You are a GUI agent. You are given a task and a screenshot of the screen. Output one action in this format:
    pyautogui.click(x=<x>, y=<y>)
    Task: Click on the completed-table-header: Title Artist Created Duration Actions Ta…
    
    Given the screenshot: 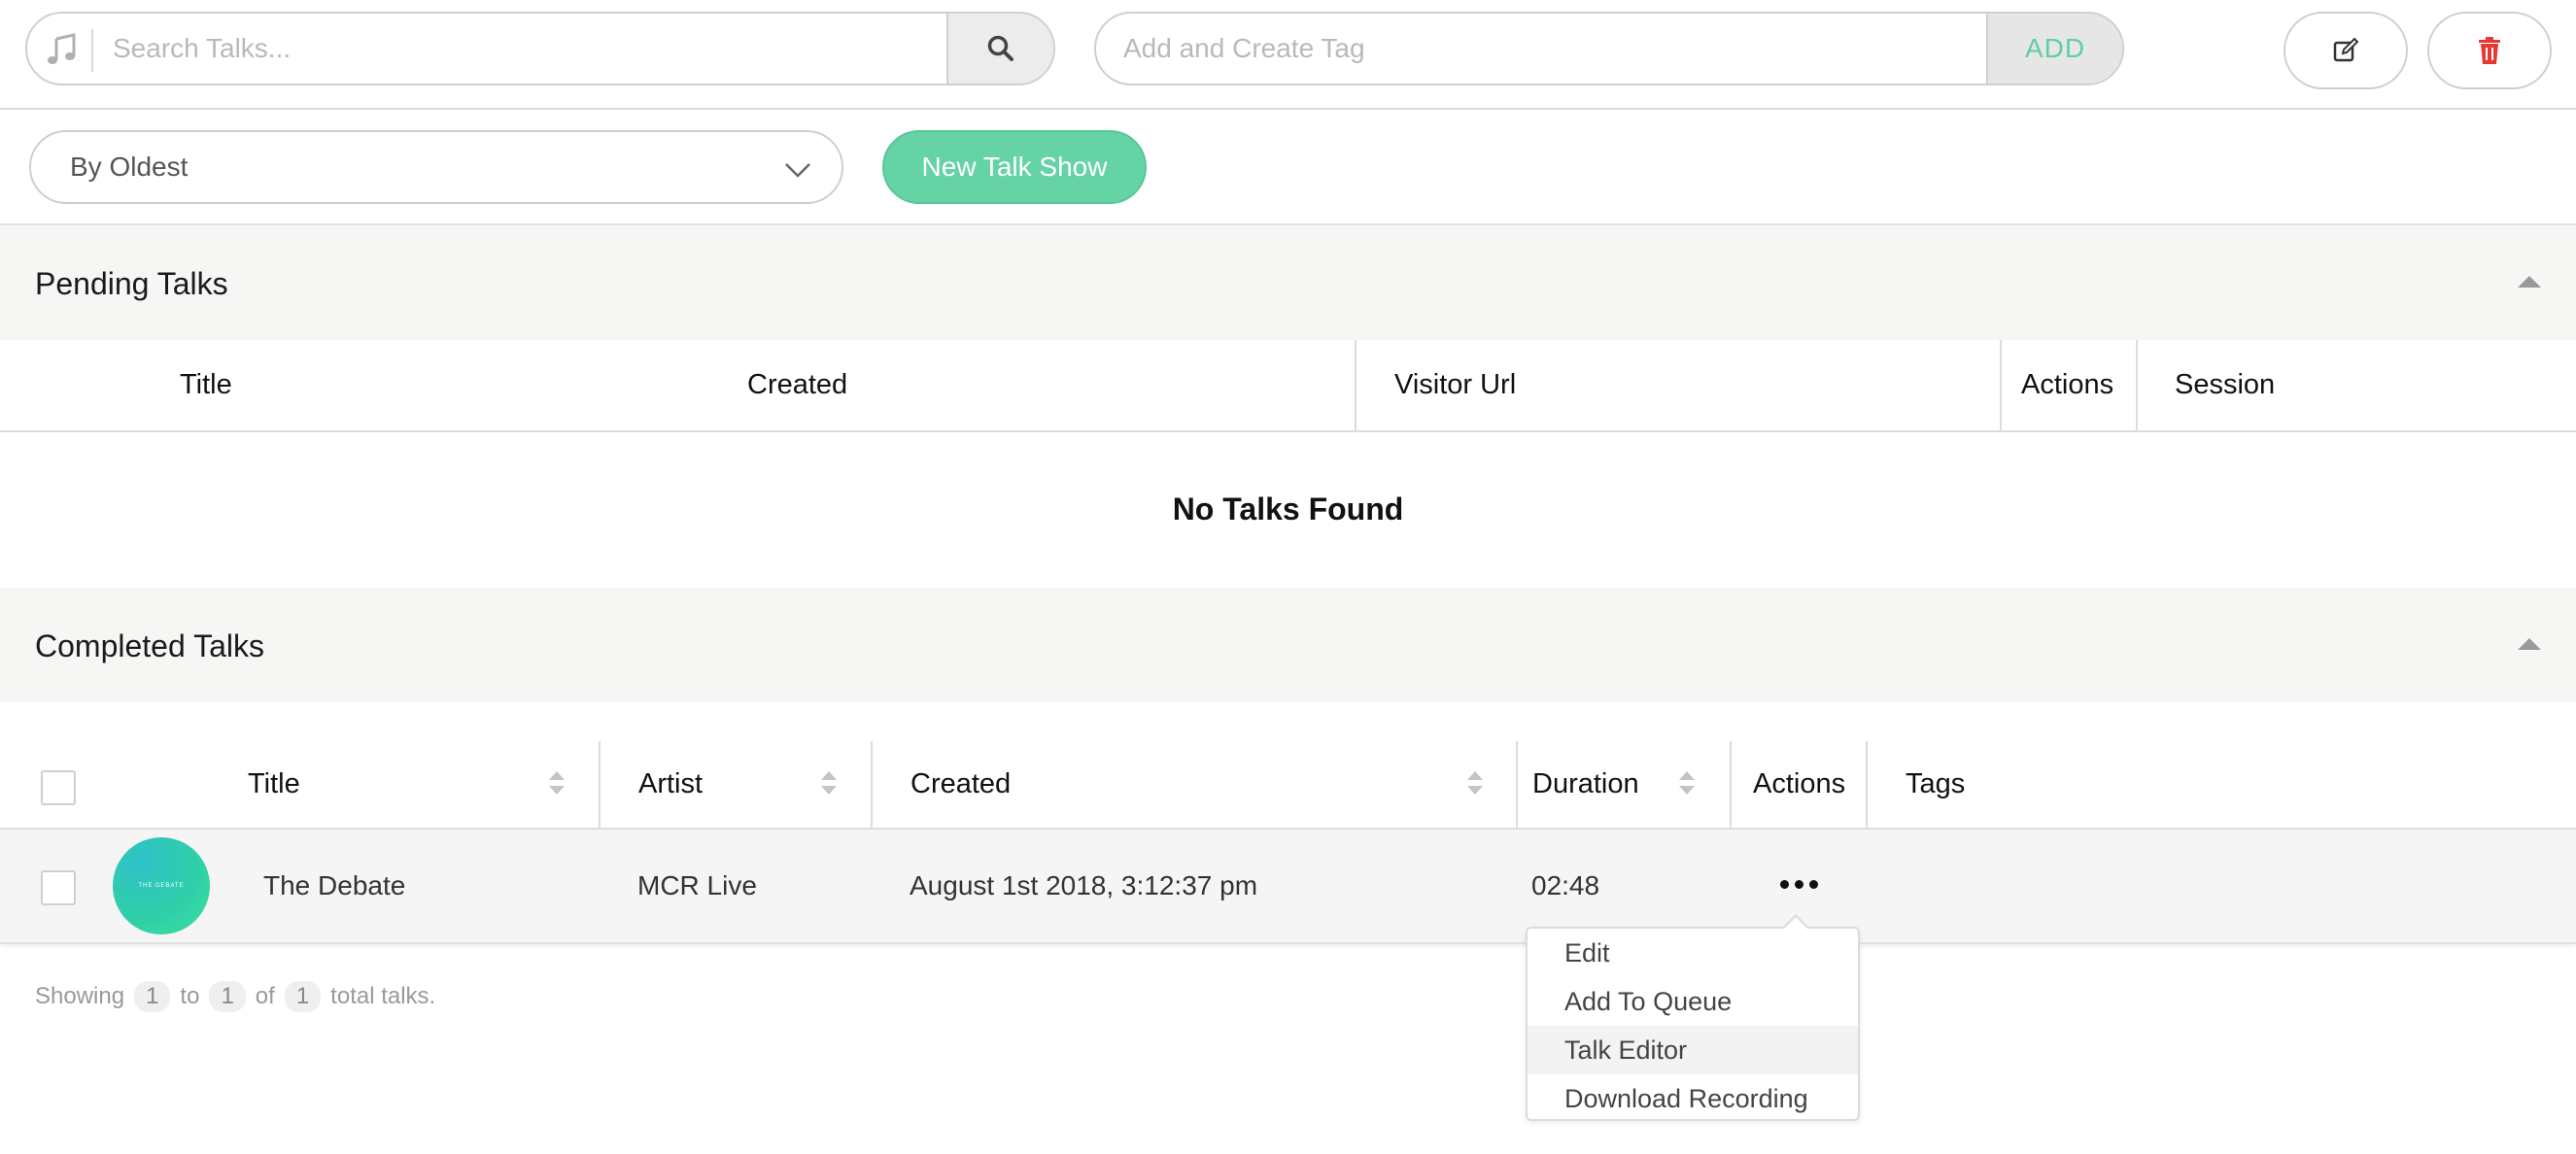 What is the action you would take?
    pyautogui.click(x=1288, y=785)
    